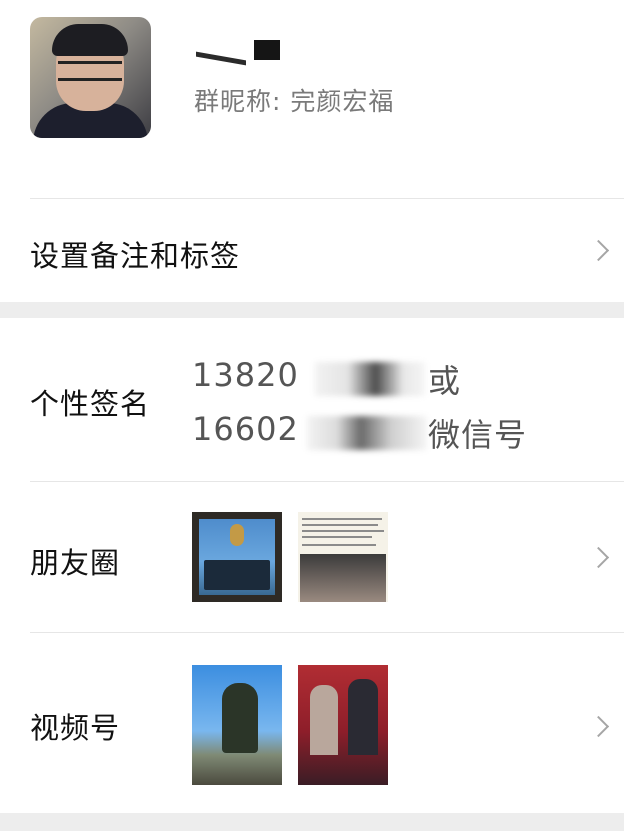 The height and width of the screenshot is (831, 624). Describe the element at coordinates (478, 435) in the screenshot. I see `signature-line-2-end: 微信号` at that location.